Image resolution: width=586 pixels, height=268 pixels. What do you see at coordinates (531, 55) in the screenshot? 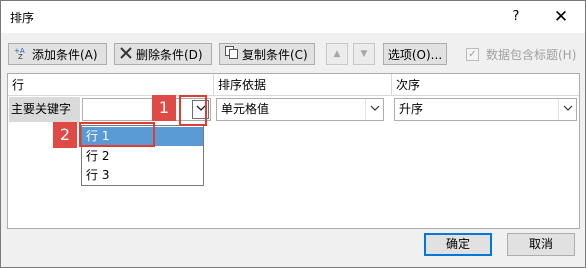
I see `header-checkbox-label: 数据包含标题(H)` at bounding box center [531, 55].